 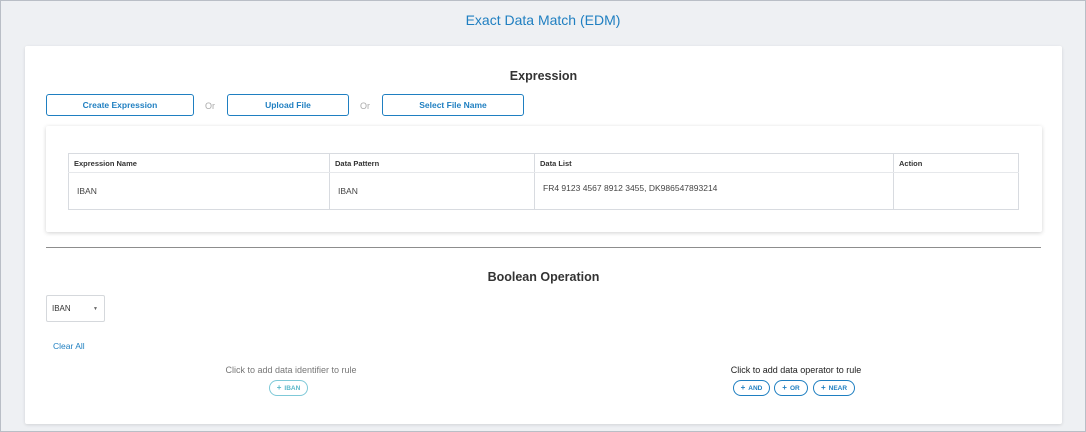 What do you see at coordinates (796, 370) in the screenshot?
I see `operator-hint: Click to add data operator to rule` at bounding box center [796, 370].